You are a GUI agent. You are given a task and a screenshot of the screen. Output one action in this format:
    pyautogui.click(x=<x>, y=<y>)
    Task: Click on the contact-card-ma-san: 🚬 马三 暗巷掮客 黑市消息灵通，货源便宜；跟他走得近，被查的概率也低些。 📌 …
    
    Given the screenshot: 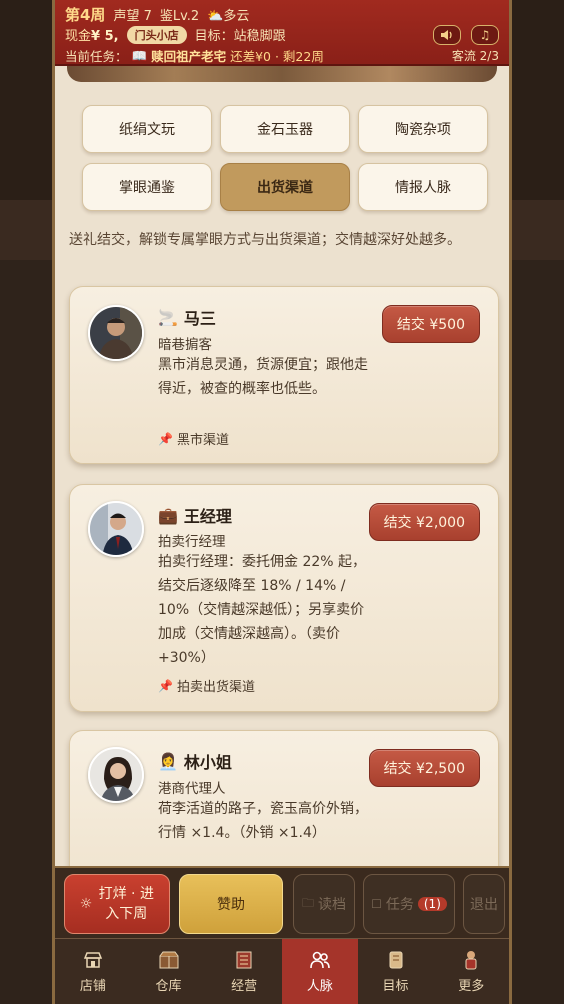 What is the action you would take?
    pyautogui.click(x=284, y=375)
    